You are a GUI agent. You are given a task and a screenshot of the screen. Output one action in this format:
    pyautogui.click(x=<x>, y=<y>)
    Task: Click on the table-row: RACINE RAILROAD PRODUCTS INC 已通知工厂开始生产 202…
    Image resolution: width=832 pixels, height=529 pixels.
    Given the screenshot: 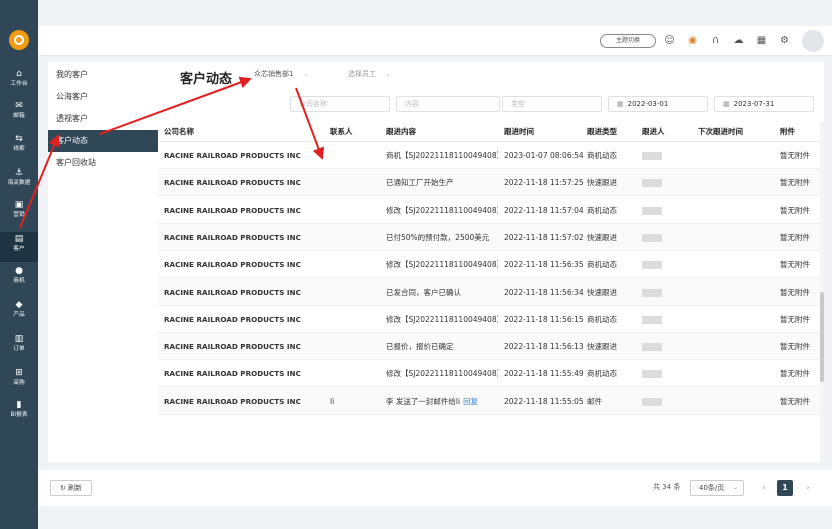 What is the action you would take?
    pyautogui.click(x=489, y=183)
    